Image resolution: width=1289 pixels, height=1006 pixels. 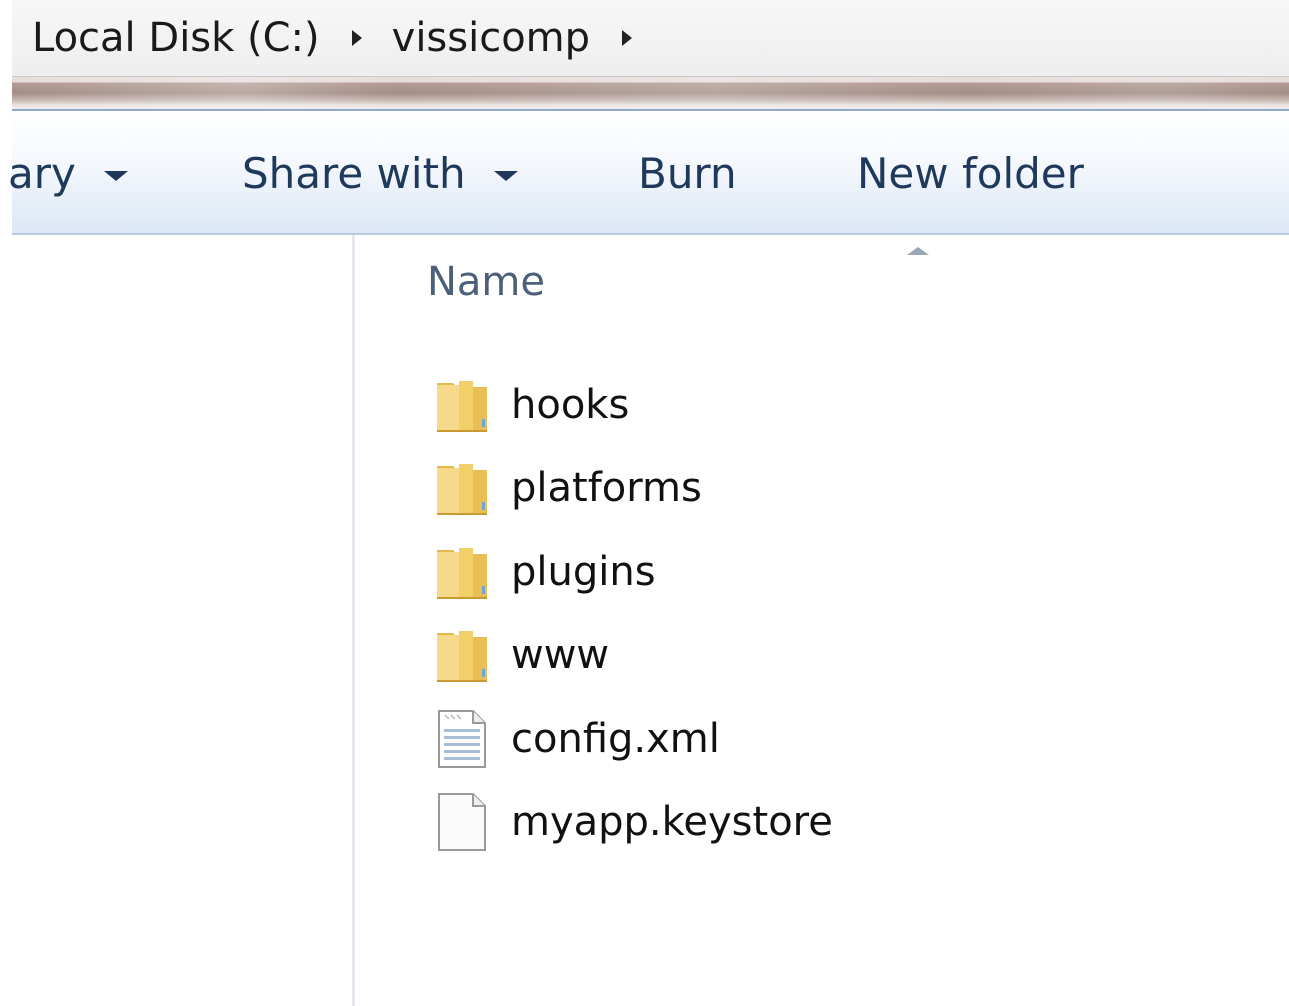 I want to click on window-glass-separator, so click(x=650, y=94).